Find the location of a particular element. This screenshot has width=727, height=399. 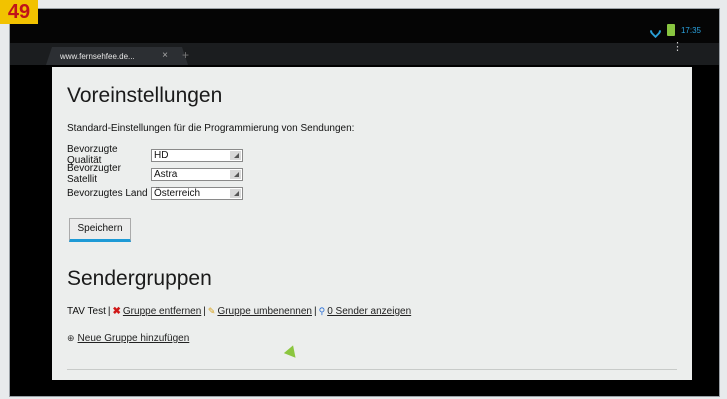

step-badge: 49 is located at coordinates (19, 12).